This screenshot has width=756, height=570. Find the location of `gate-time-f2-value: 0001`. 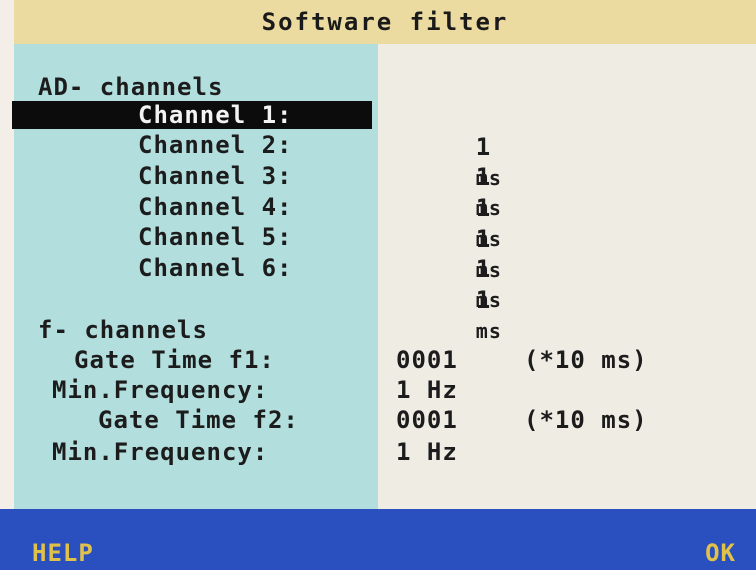

gate-time-f2-value: 0001 is located at coordinates (427, 420).